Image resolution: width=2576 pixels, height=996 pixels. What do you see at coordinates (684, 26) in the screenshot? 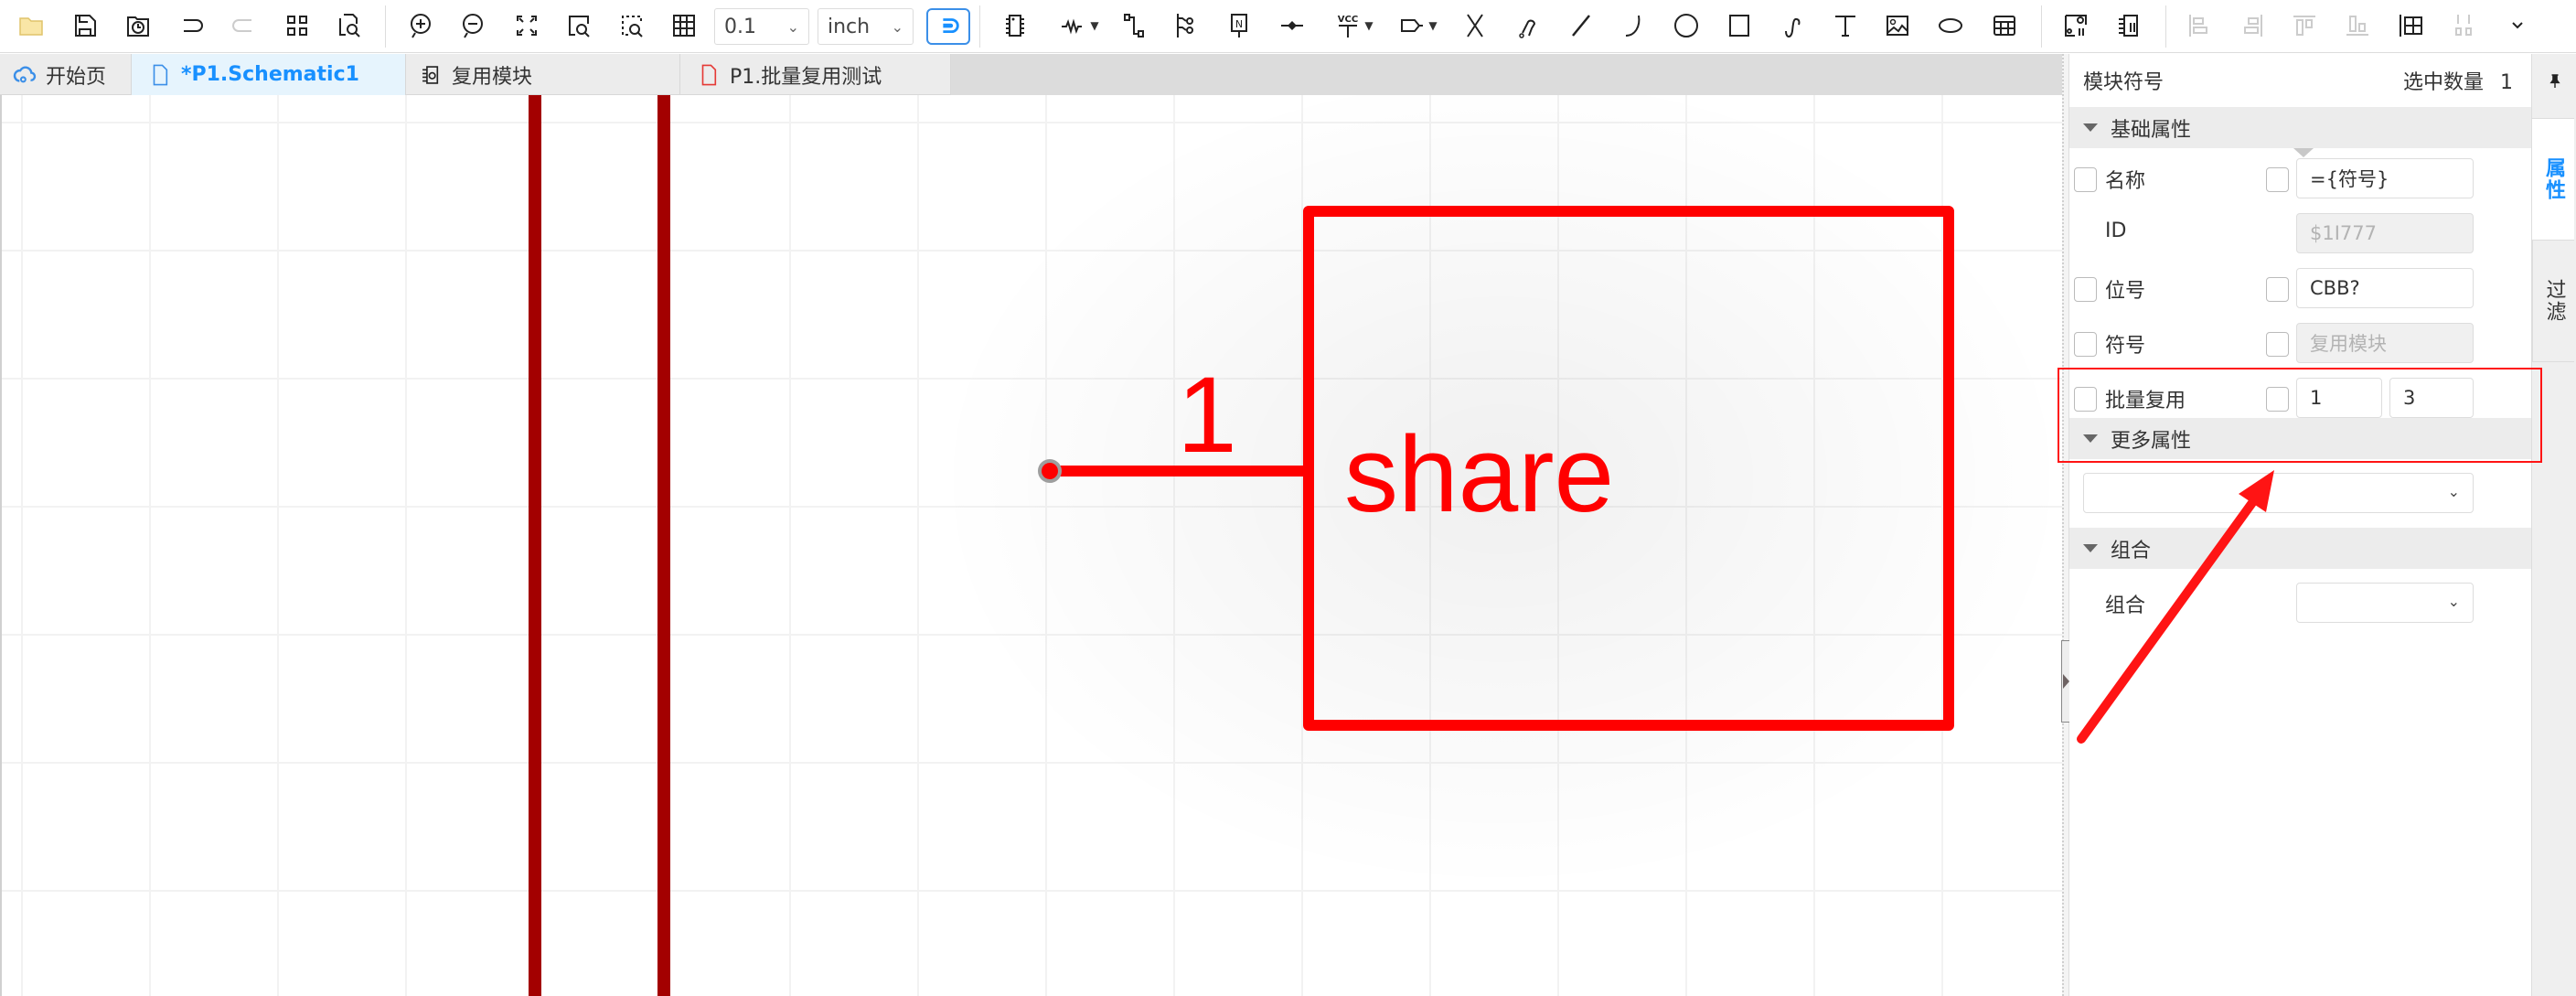
I see `grid-icon` at bounding box center [684, 26].